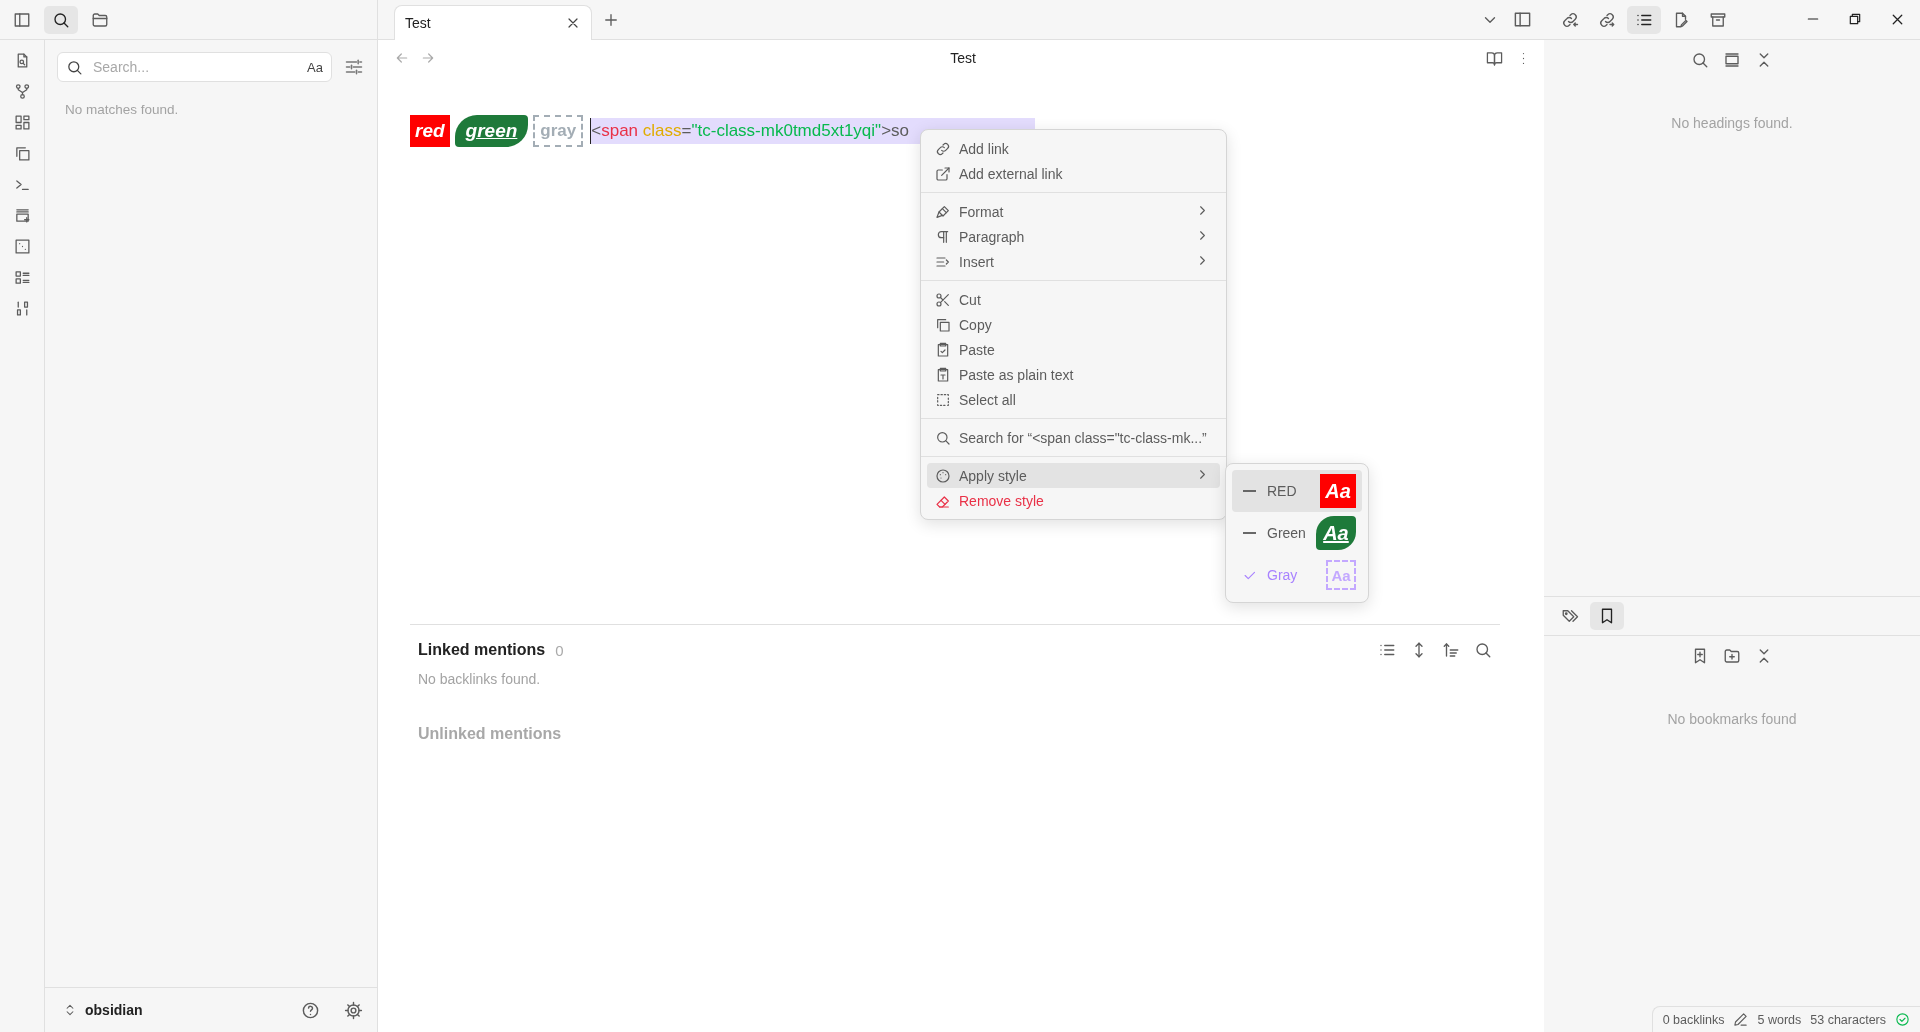 This screenshot has width=1920, height=1032. What do you see at coordinates (786, 131) in the screenshot?
I see `code-text: "tc-class-mk0tmd5xt1yqi"` at bounding box center [786, 131].